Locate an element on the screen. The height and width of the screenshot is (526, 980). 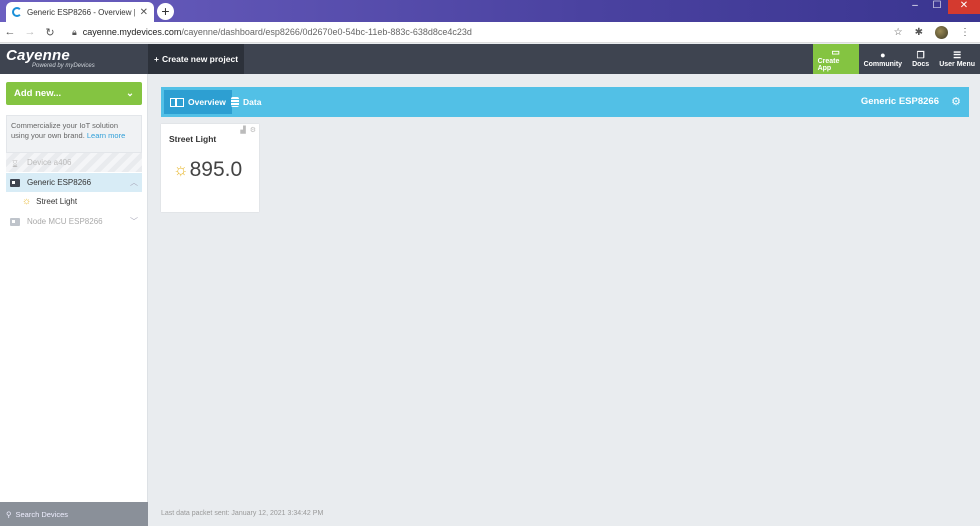
window-controls: – ☐ ✕ is located at coordinates (942, 7).